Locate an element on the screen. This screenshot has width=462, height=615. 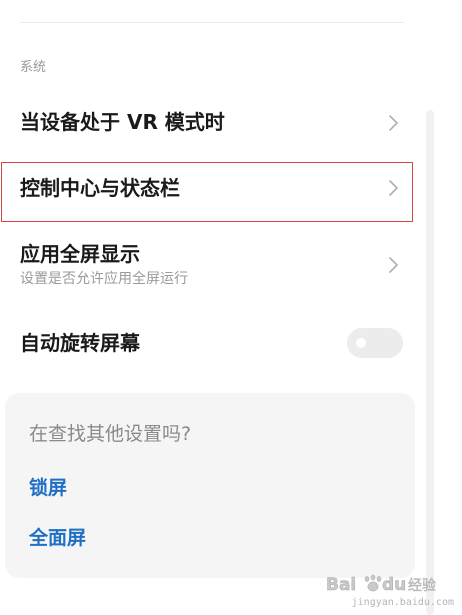
baidu-paw-logo: Bai du 经验 is located at coordinates (390, 584).